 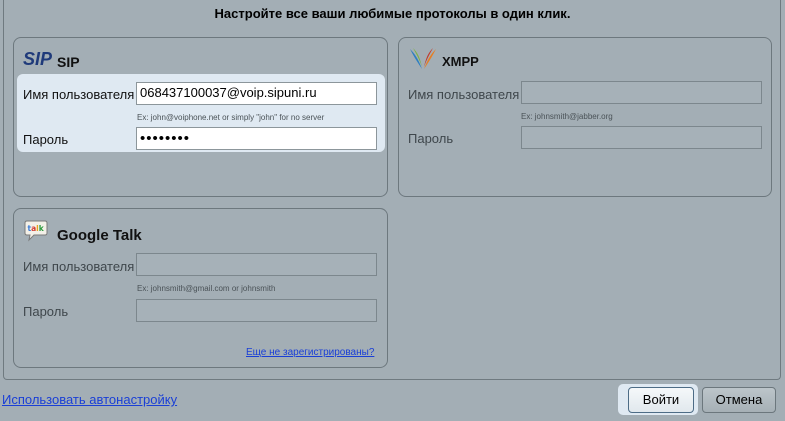 I want to click on xmpp-title: XMPP, so click(x=460, y=61).